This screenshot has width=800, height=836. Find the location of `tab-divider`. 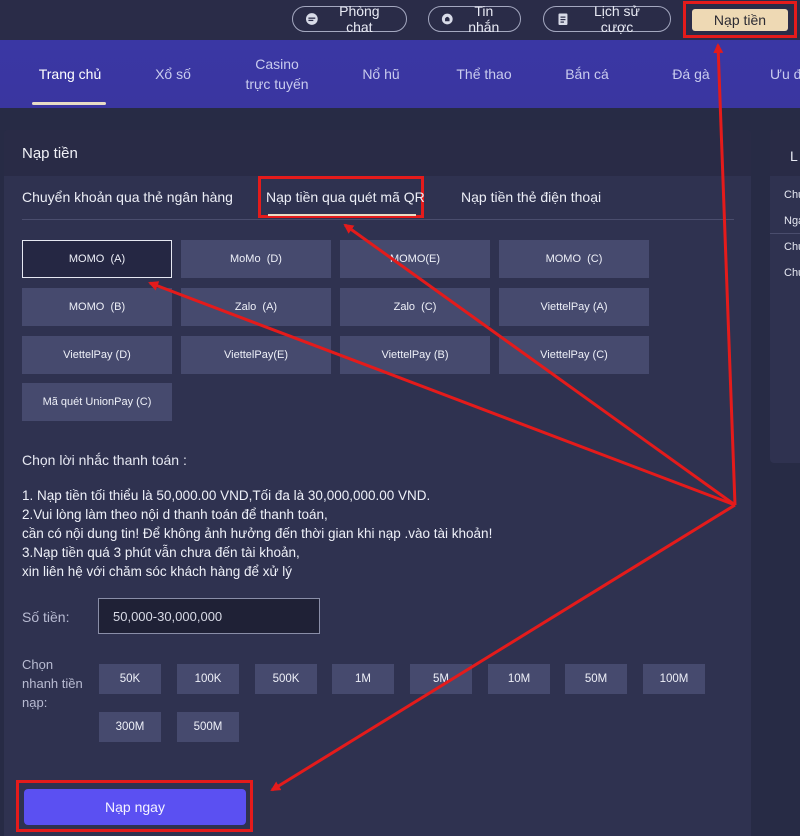

tab-divider is located at coordinates (378, 219).